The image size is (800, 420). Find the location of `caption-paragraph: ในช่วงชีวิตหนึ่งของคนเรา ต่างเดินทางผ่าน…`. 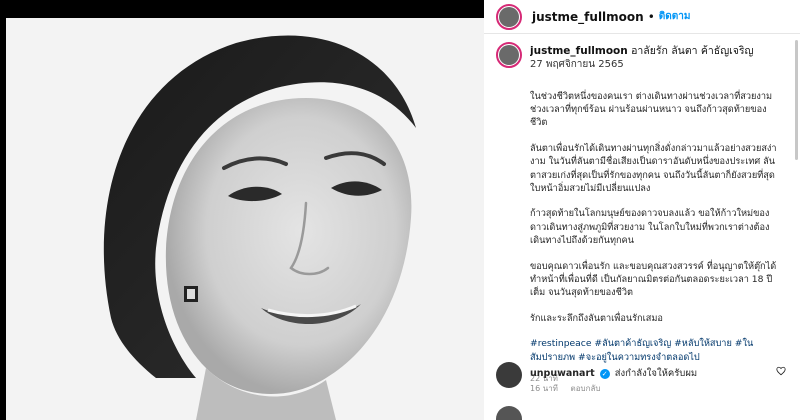

caption-paragraph: ในช่วงชีวิตหนึ่งของคนเรา ต่างเดินทางผ่าน… is located at coordinates (651, 110).